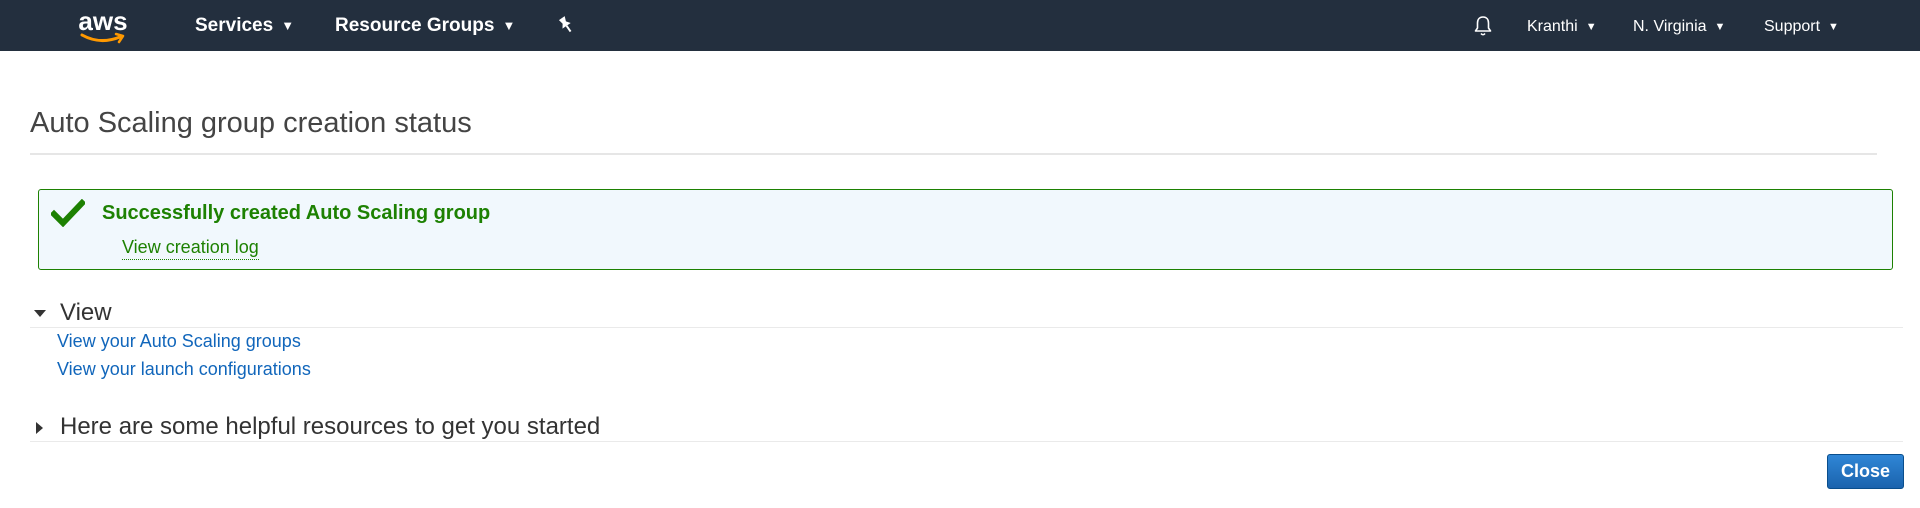  I want to click on services-menu: Services ▼, so click(244, 25).